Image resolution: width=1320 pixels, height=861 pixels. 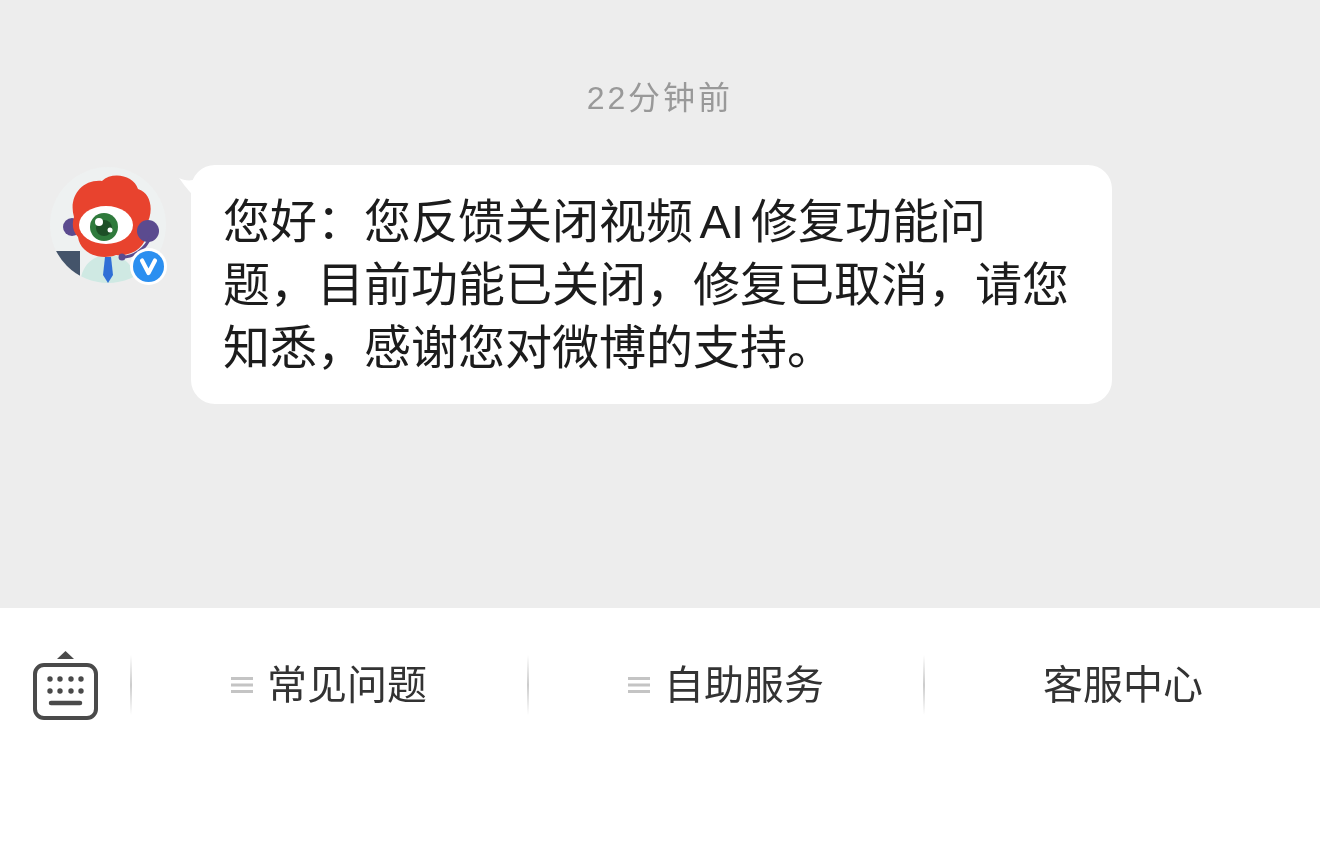 What do you see at coordinates (660, 98) in the screenshot?
I see `timestamp: 22分钟前` at bounding box center [660, 98].